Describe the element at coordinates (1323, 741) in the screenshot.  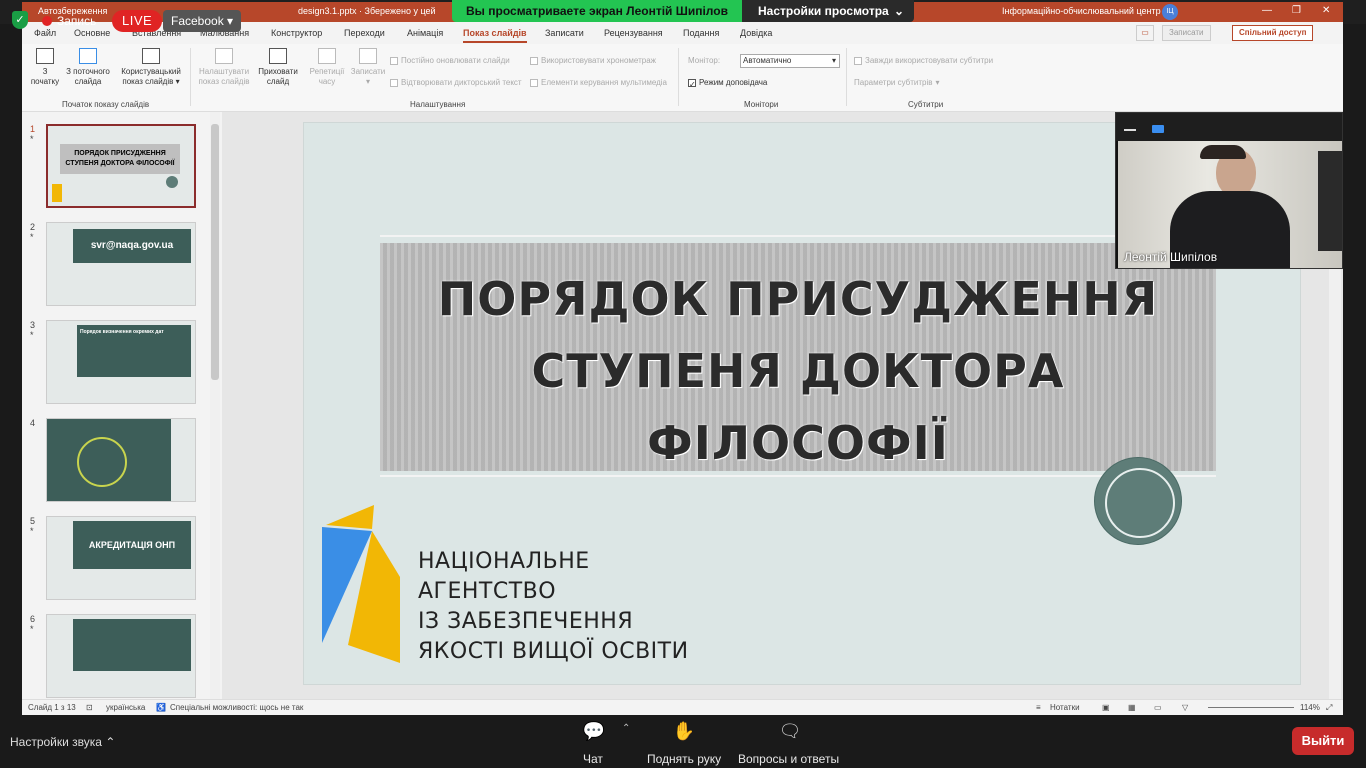
I see `leave-button: Выйти` at that location.